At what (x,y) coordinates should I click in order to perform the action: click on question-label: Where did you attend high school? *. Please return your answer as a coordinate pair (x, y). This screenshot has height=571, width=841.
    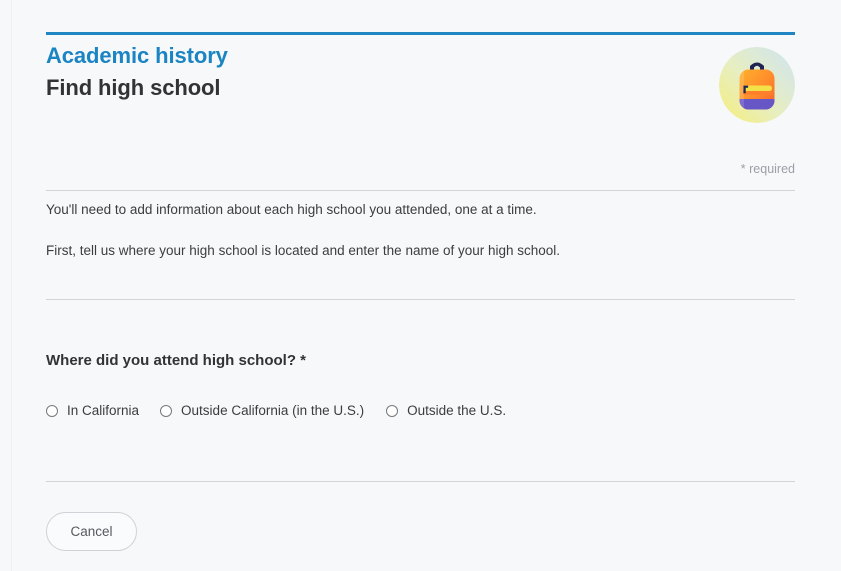
    Looking at the image, I should click on (176, 360).